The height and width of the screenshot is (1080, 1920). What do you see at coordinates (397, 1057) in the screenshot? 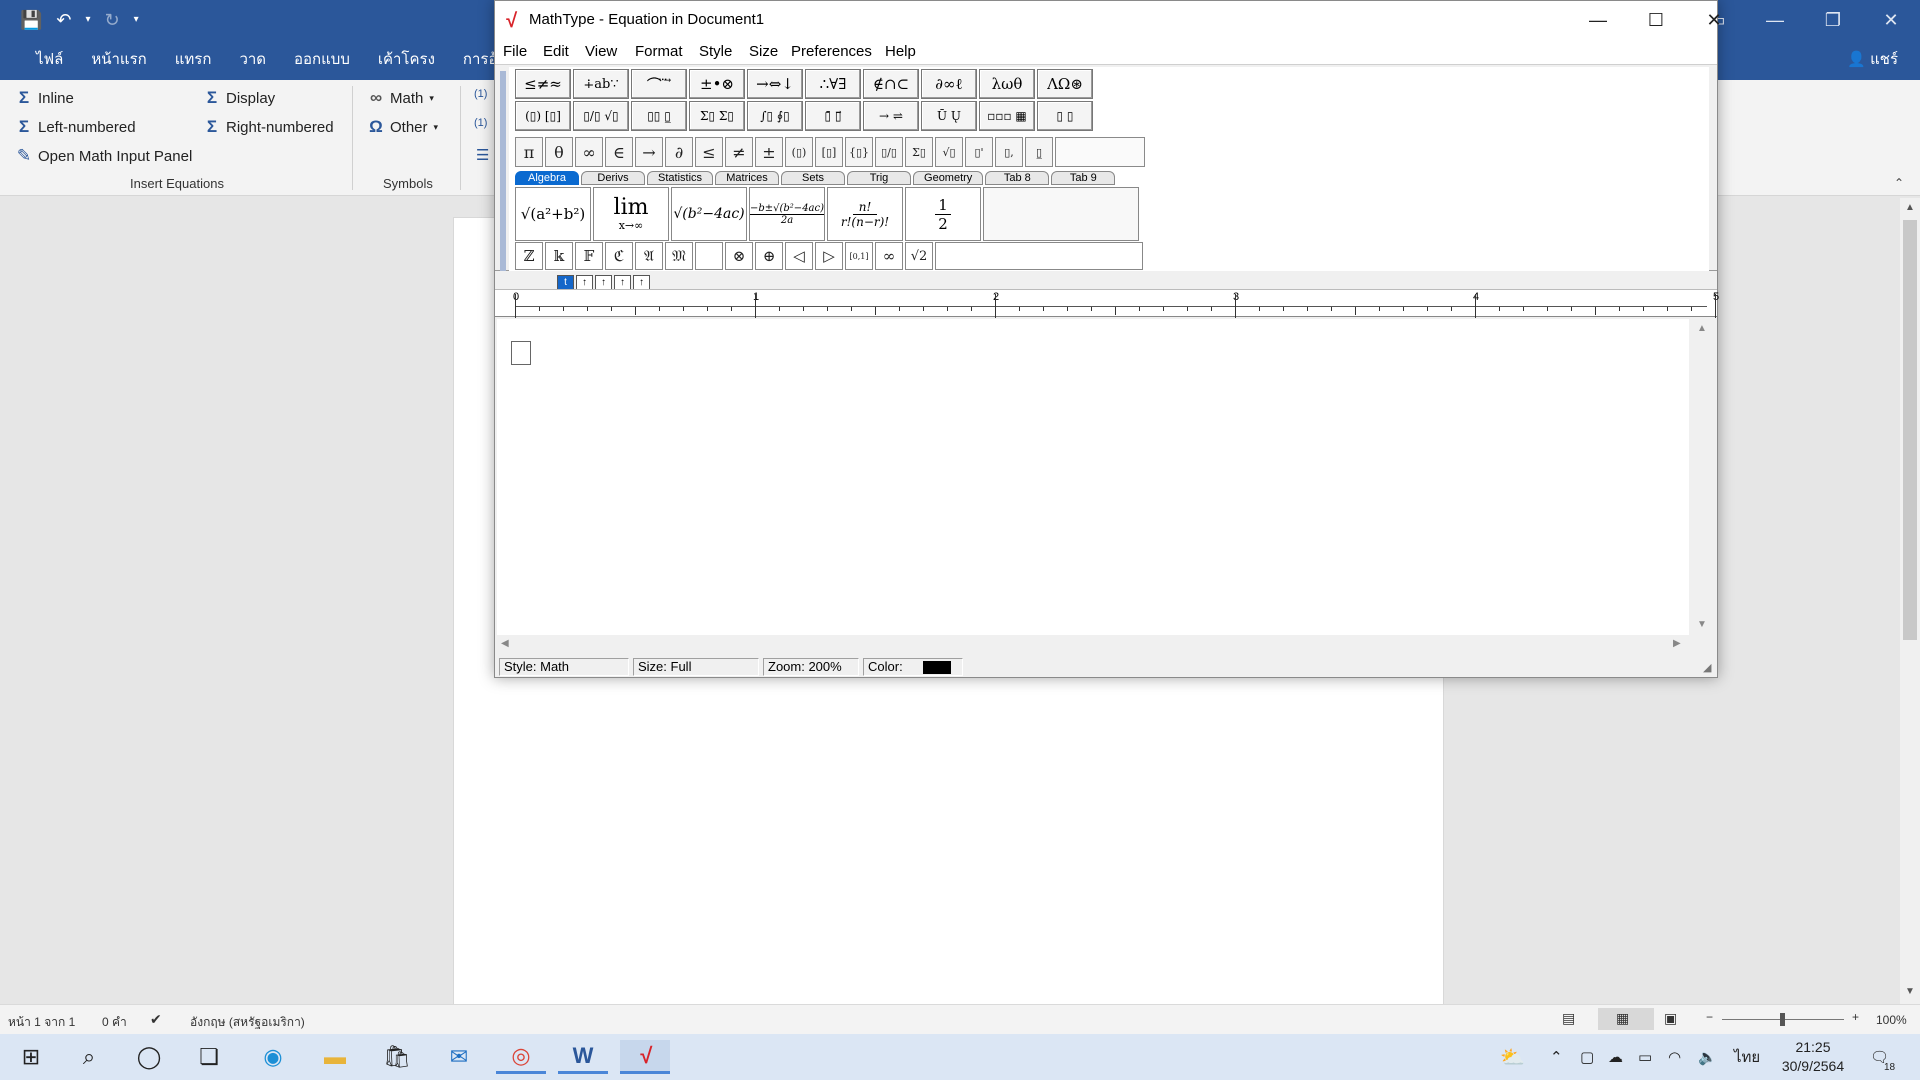
I see `store-icon: 🛍` at bounding box center [397, 1057].